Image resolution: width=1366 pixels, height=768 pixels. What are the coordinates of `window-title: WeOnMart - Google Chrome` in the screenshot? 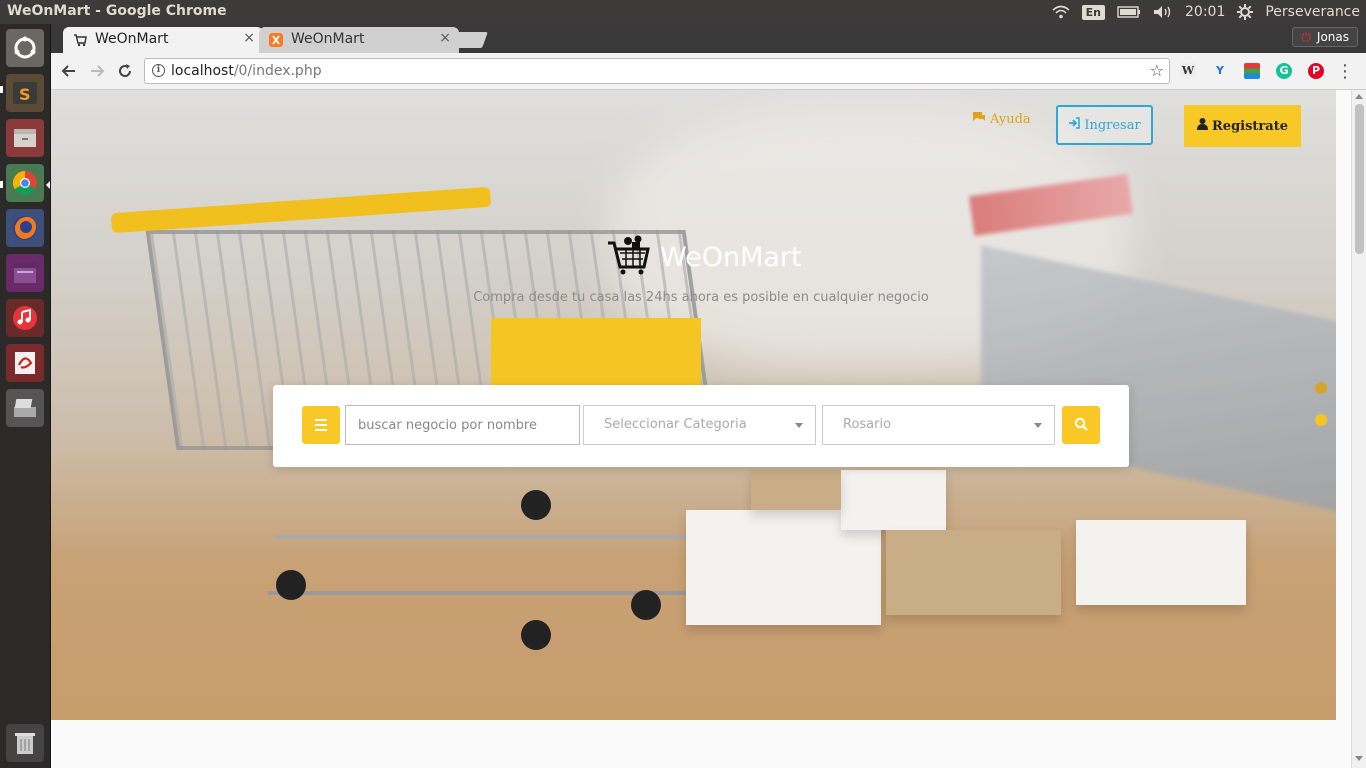 It's located at (117, 11).